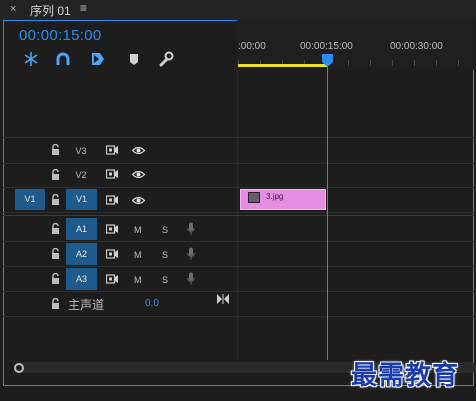 The width and height of the screenshot is (476, 401). What do you see at coordinates (83, 8) in the screenshot?
I see `panel-menu-icon: ≡` at bounding box center [83, 8].